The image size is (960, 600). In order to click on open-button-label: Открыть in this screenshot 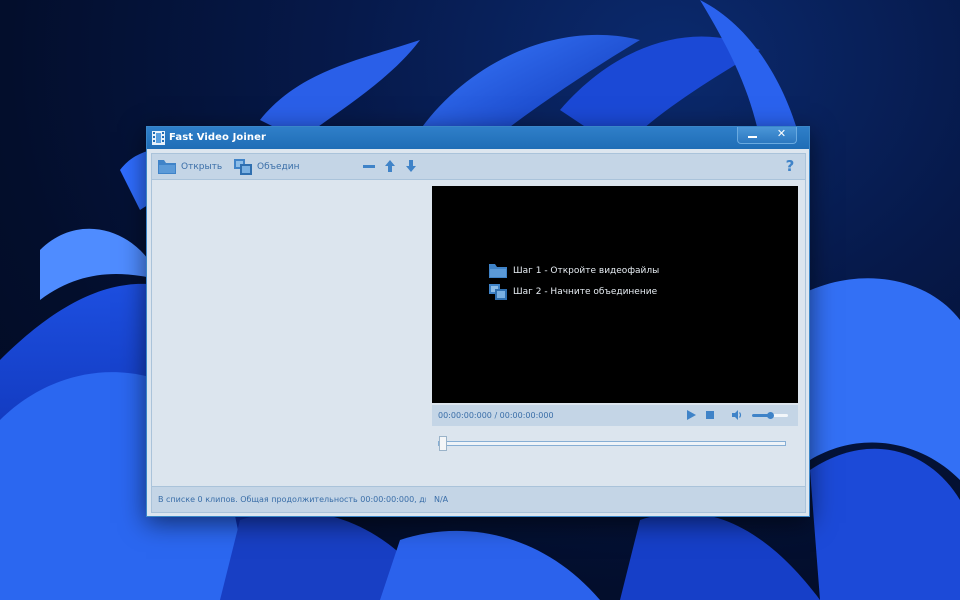, I will do `click(202, 167)`.